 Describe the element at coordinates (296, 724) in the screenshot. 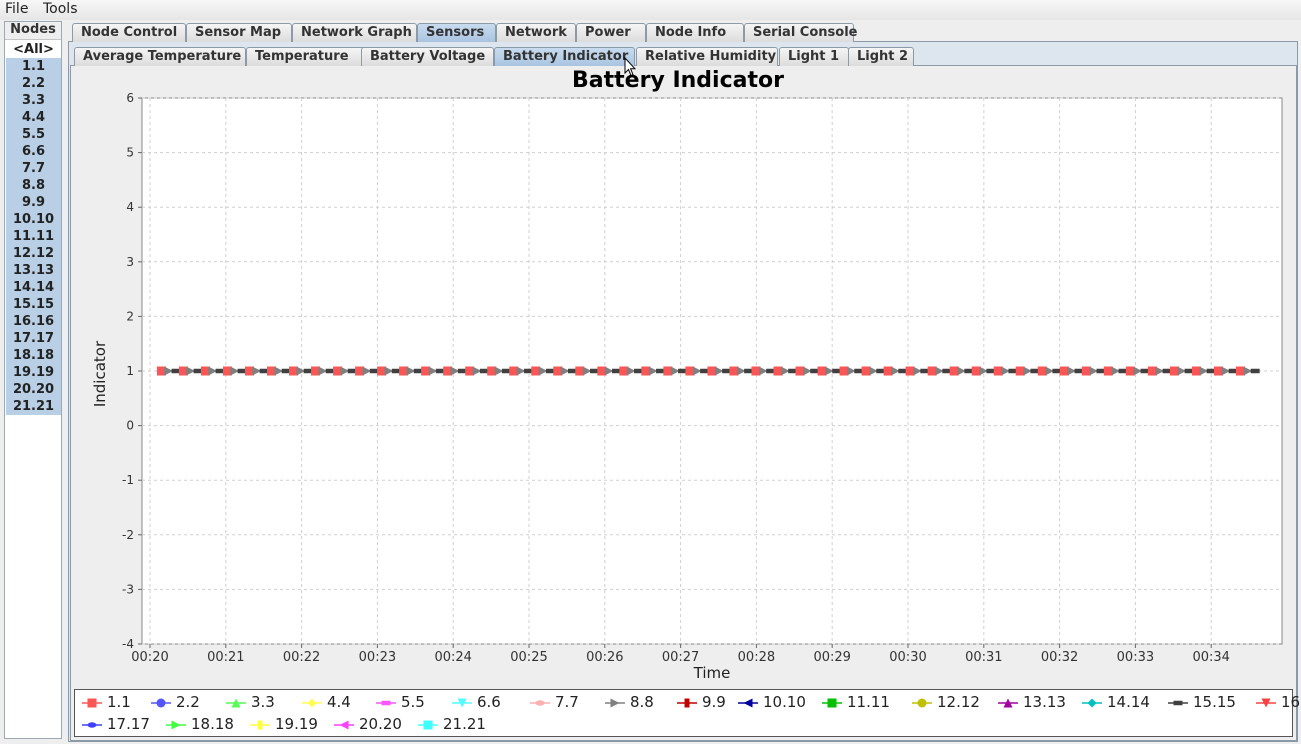

I see `legend-label: 19.19` at that location.